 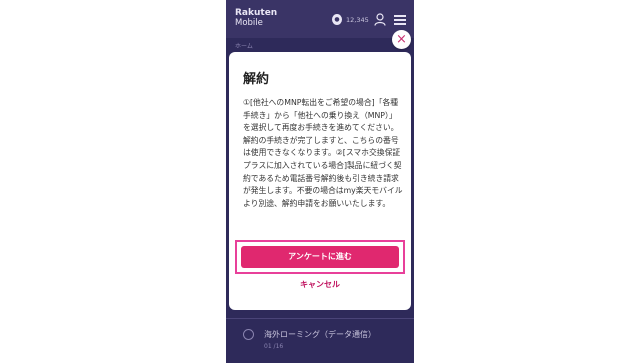 I want to click on globe-icon, so click(x=248, y=334).